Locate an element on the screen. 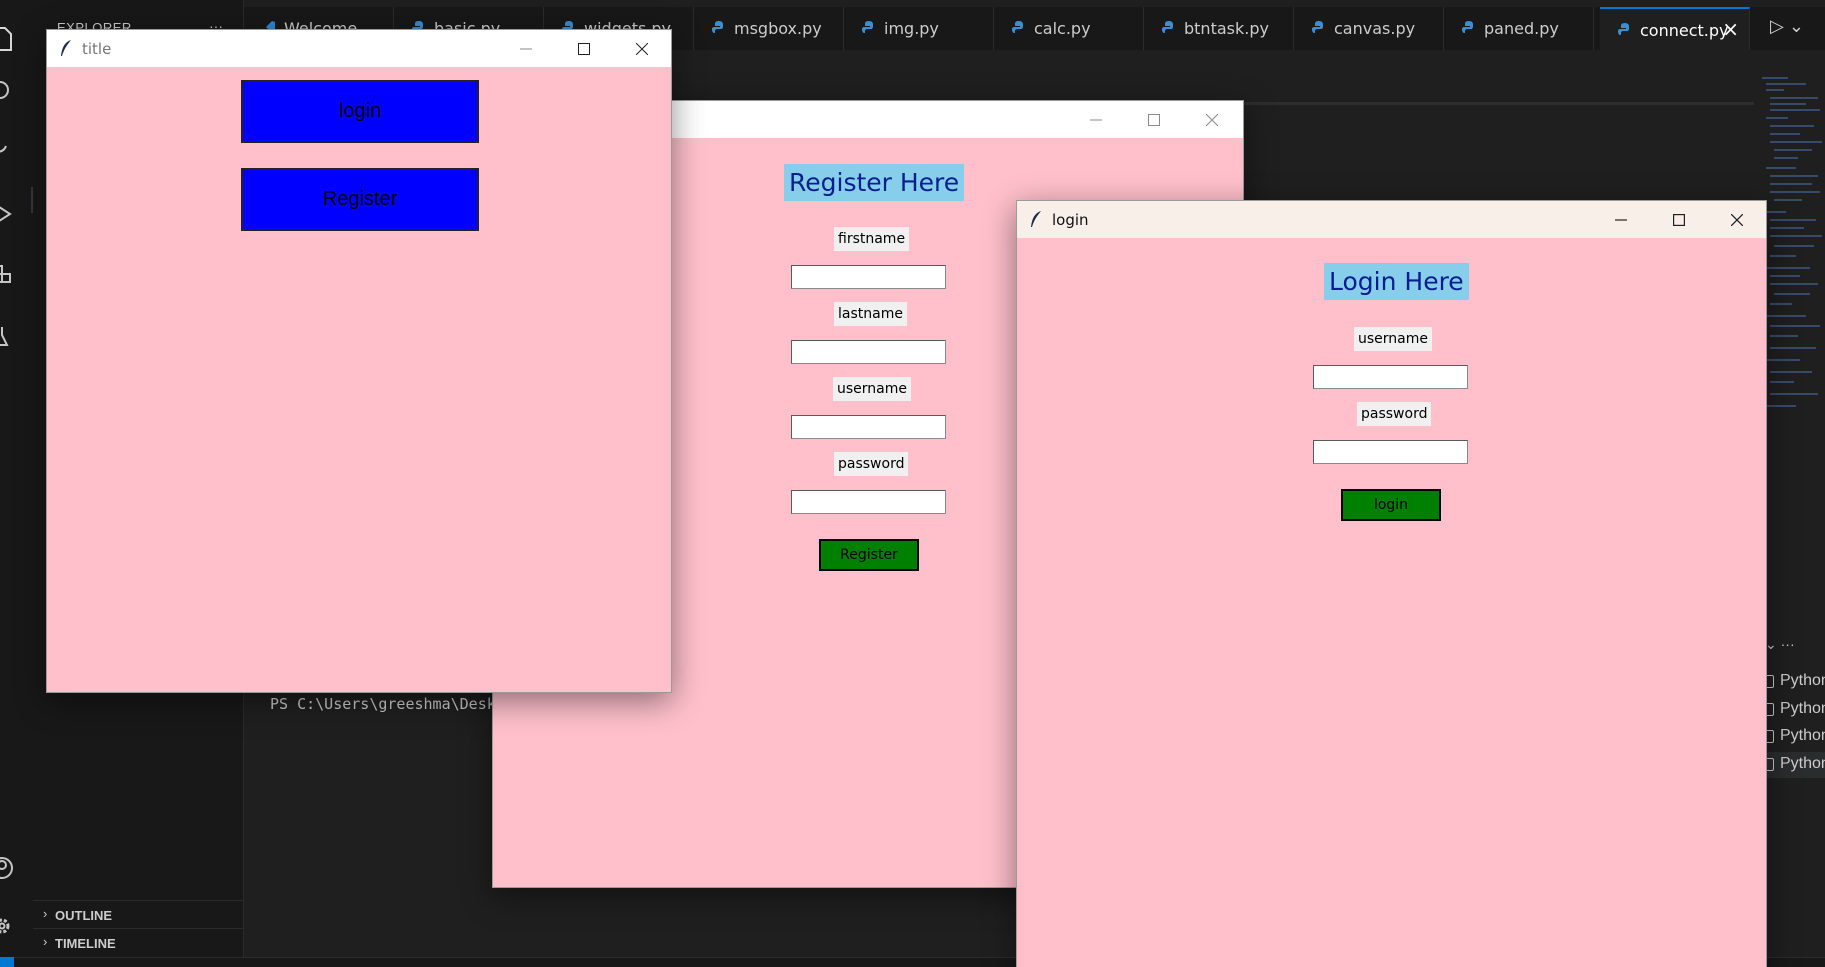 The width and height of the screenshot is (1825, 967). tab-label: img.py is located at coordinates (911, 28).